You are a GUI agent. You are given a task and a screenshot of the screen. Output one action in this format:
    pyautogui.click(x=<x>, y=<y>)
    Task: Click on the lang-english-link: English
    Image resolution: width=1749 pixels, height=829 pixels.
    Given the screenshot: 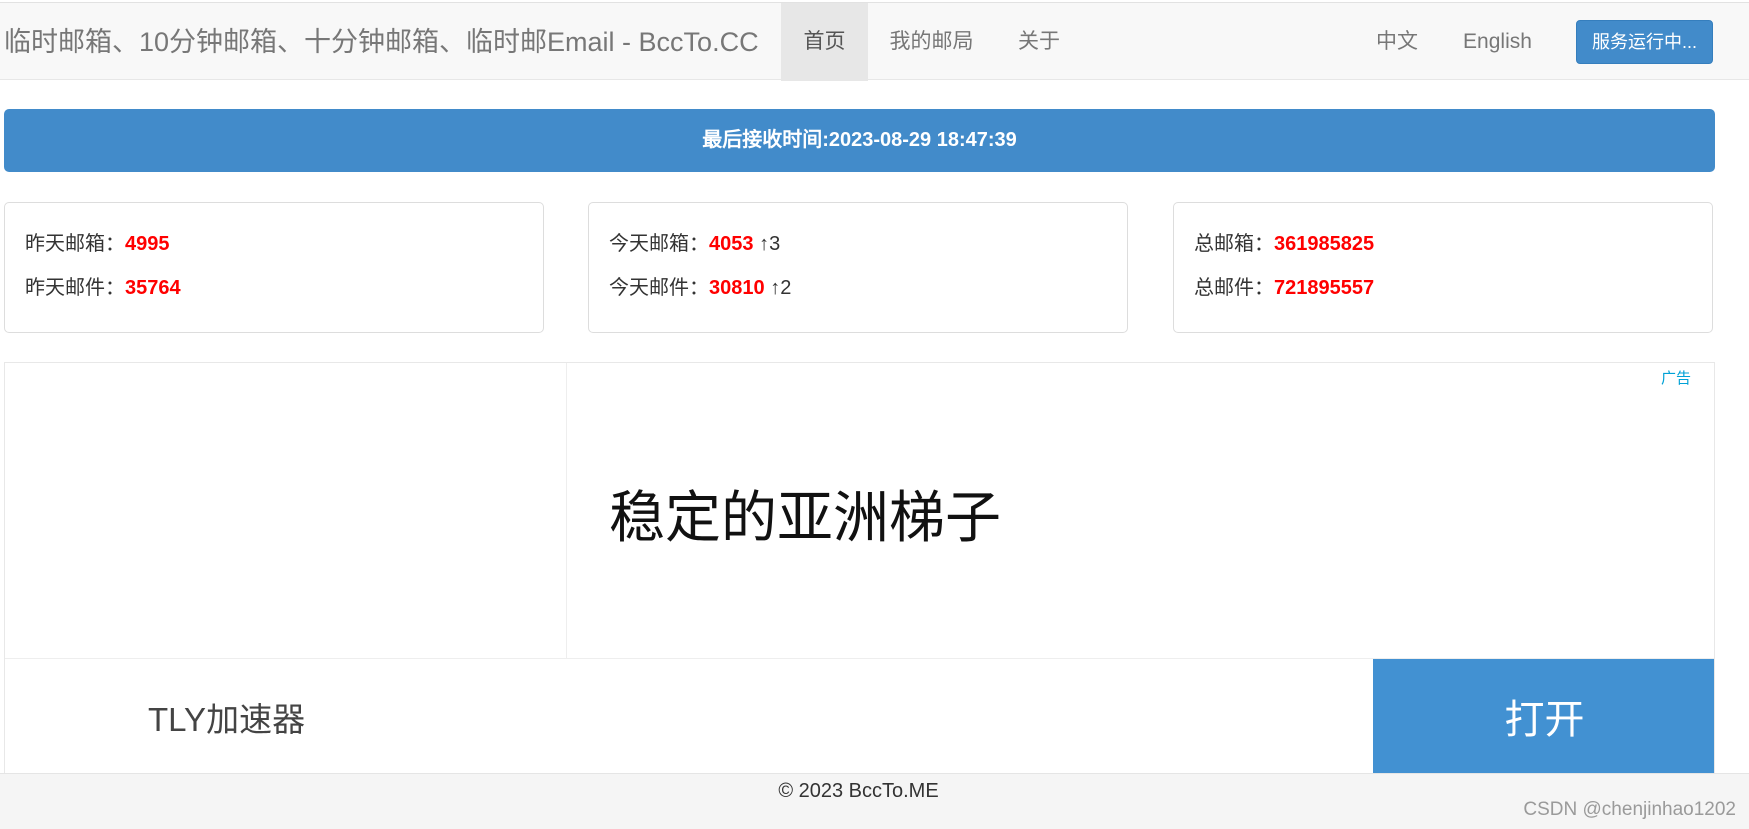 What is the action you would take?
    pyautogui.click(x=1497, y=42)
    